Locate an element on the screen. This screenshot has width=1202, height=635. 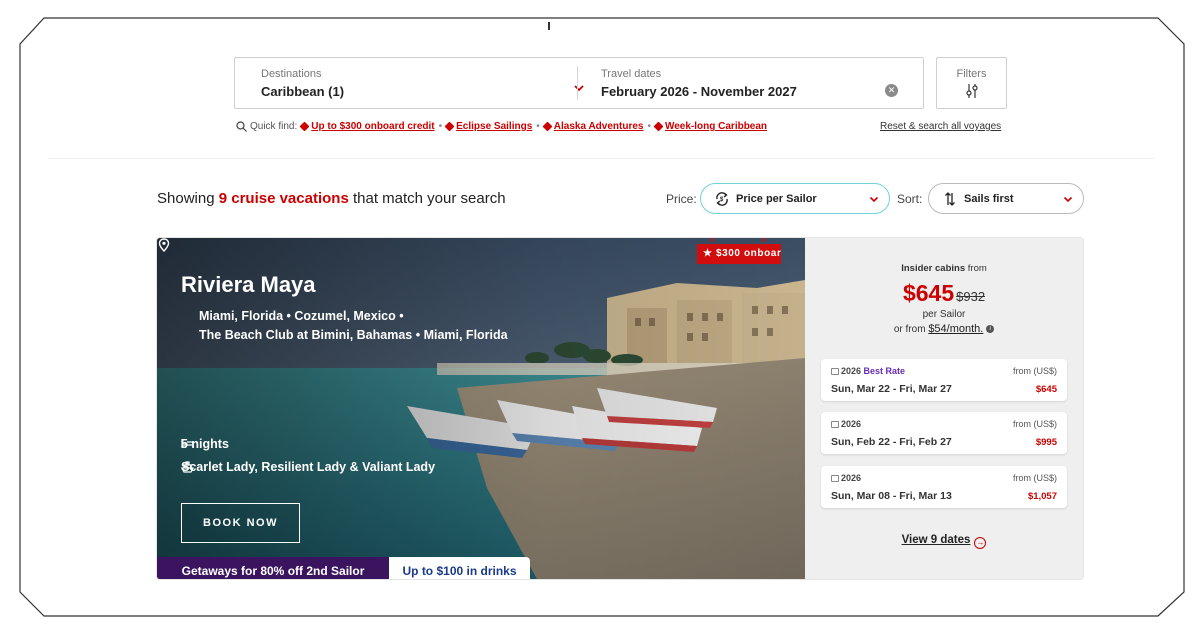
sailing-dates: Sun, Mar 22 - Fri, Mar 27 is located at coordinates (891, 389).